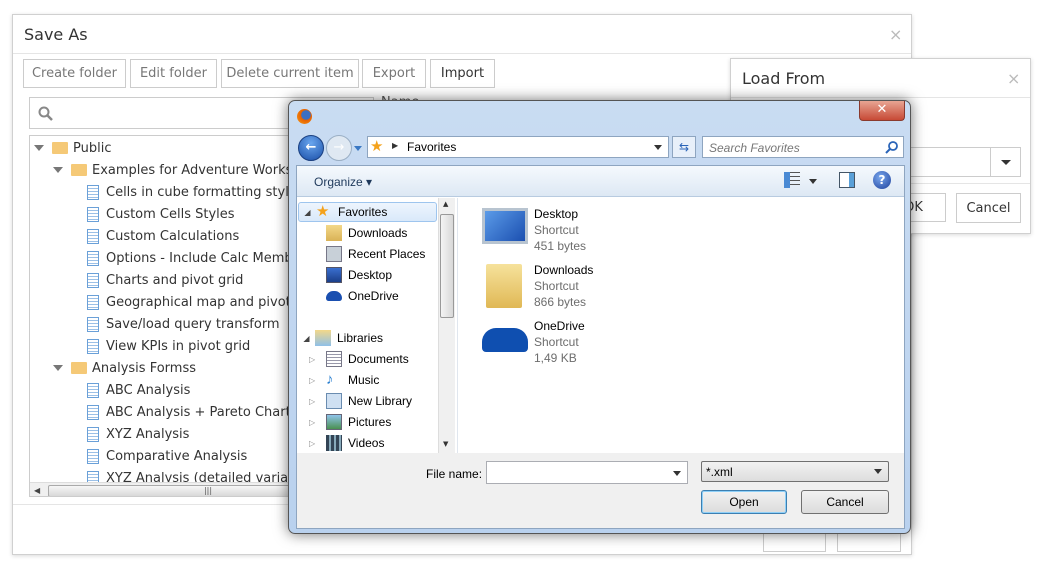 Image resolution: width=1044 pixels, height=571 pixels. Describe the element at coordinates (847, 180) in the screenshot. I see `preview-pane-icon` at that location.